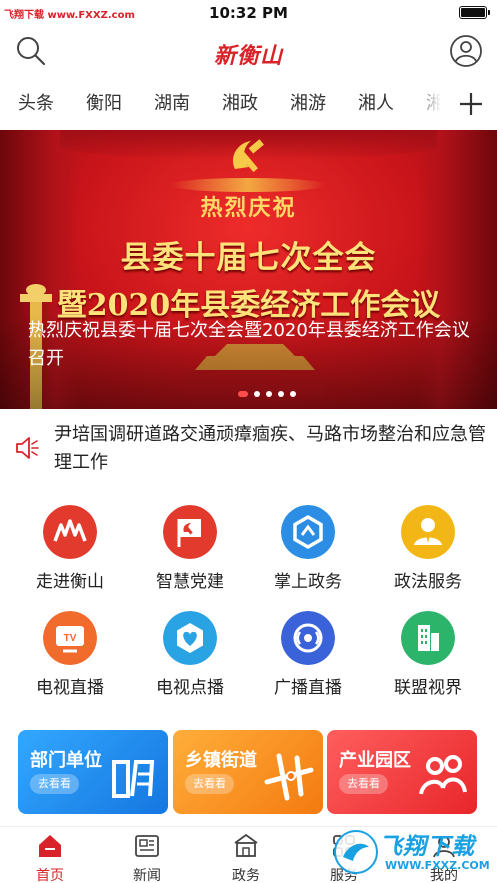  What do you see at coordinates (27, 448) in the screenshot?
I see `speaker-icon` at bounding box center [27, 448].